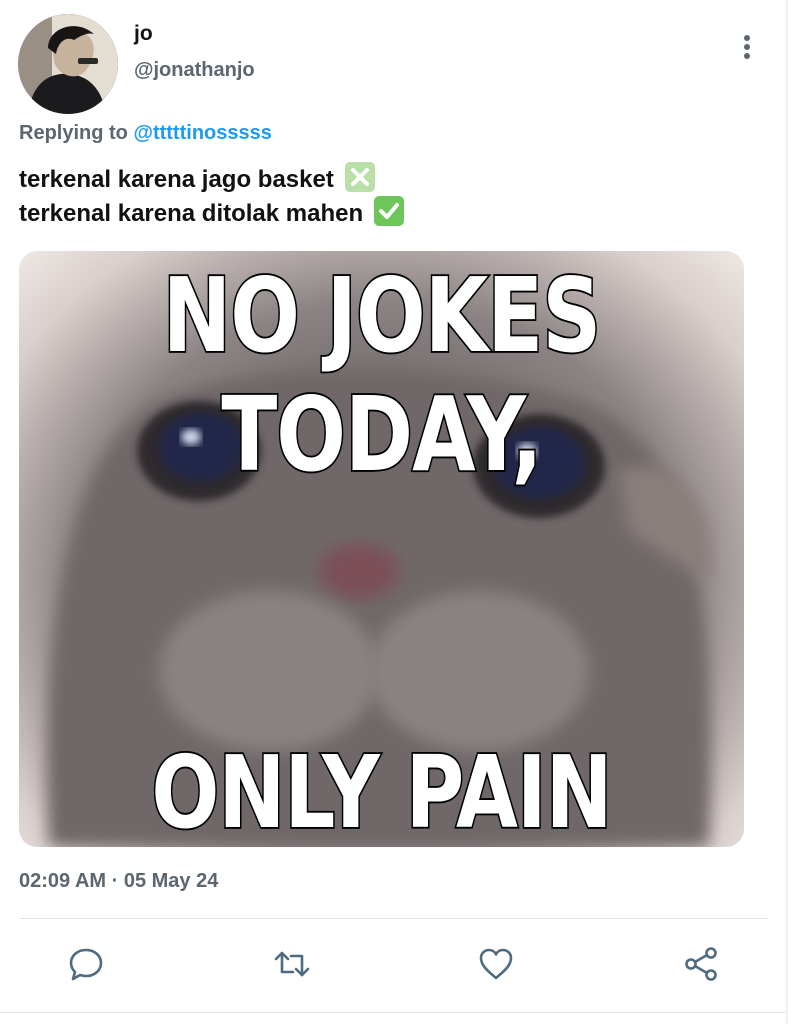  I want to click on reply-mention-link: @tttttinosssss, so click(202, 133).